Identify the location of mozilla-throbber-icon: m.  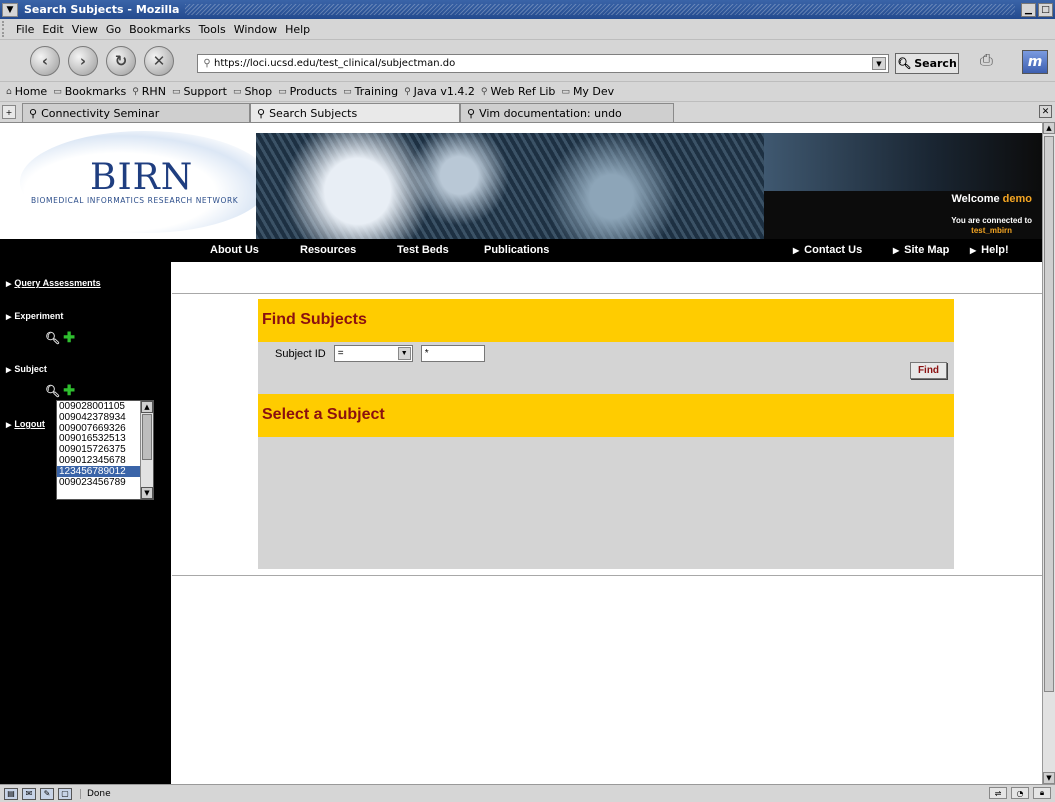
(1035, 62).